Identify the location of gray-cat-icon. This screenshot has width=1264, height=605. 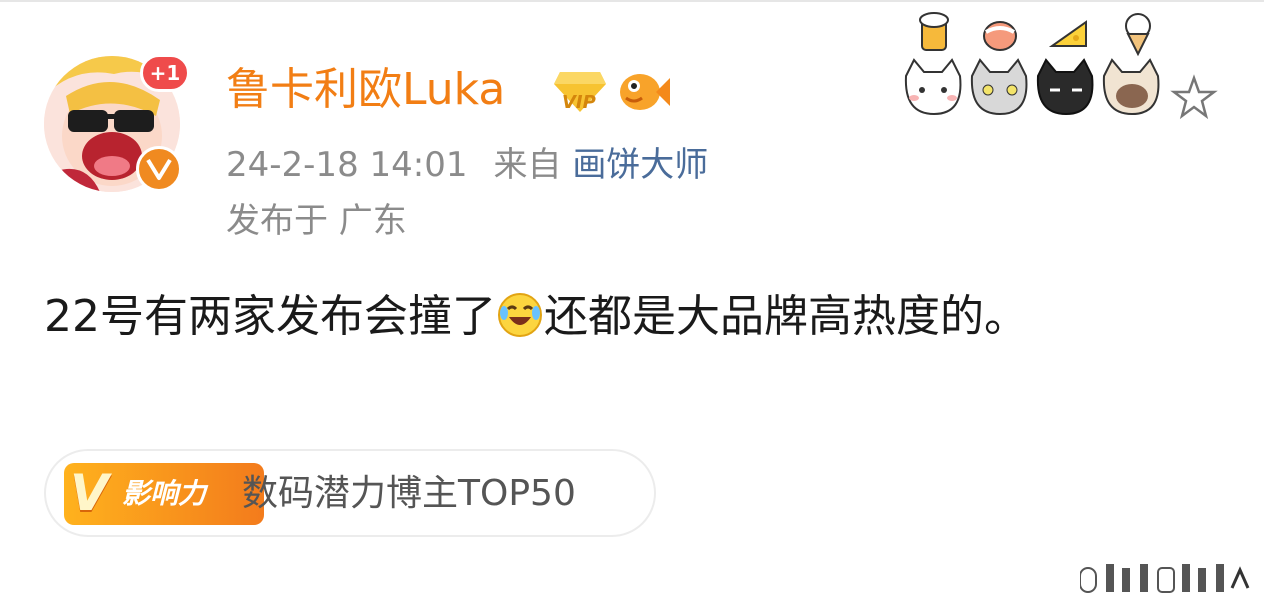
(999, 87).